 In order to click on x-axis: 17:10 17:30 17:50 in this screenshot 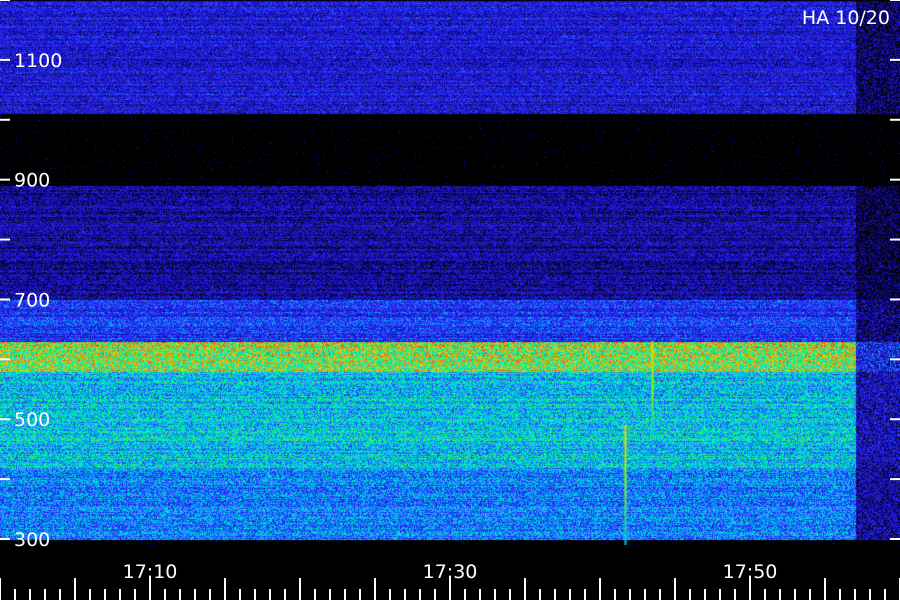, I will do `click(450, 580)`.